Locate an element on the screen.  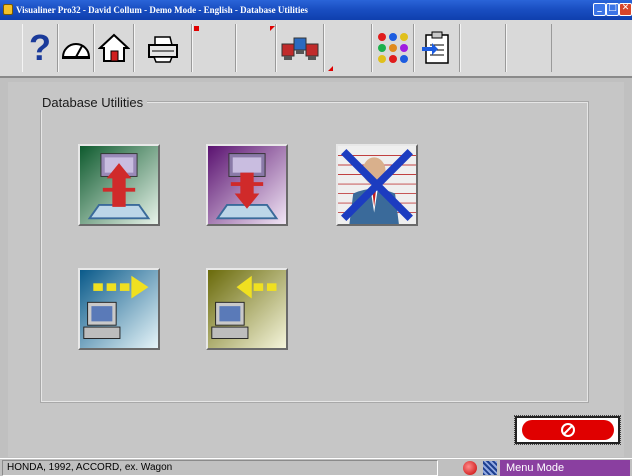
help-icon: ? is located at coordinates (40, 47).